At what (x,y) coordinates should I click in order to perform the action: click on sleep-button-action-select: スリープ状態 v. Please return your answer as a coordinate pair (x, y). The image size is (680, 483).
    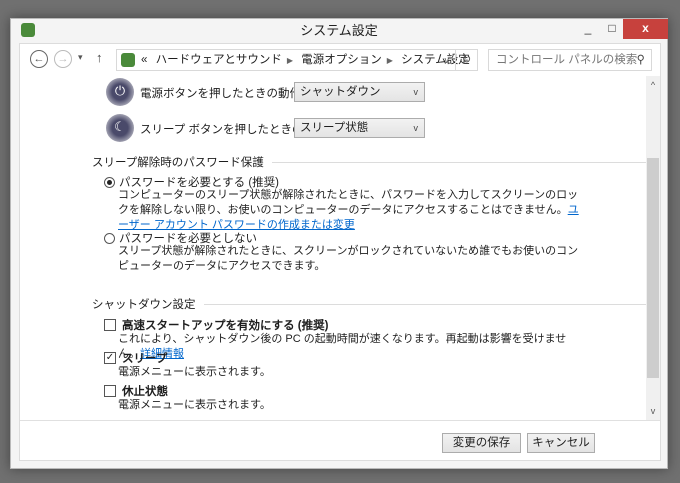
    Looking at the image, I should click on (359, 128).